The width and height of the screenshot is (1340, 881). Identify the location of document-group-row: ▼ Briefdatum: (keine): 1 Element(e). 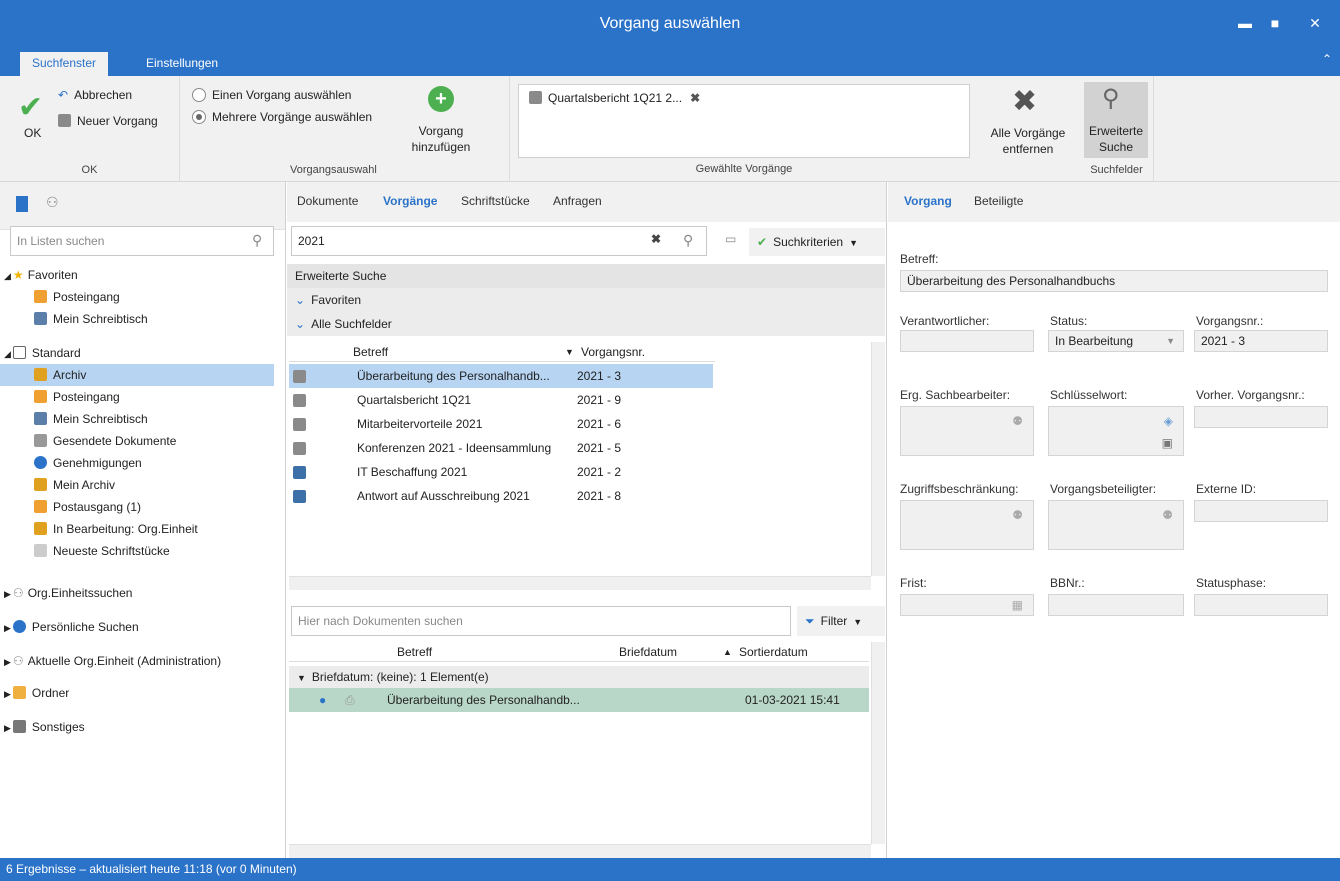
(579, 677).